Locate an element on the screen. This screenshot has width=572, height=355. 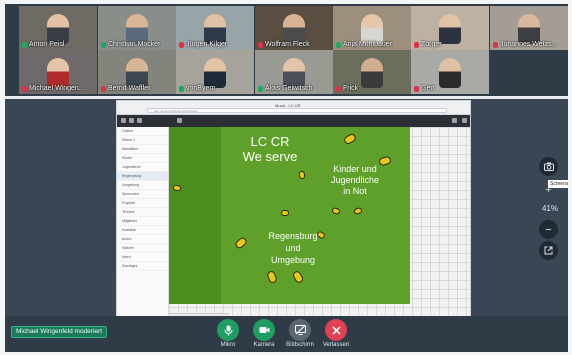
participant-name: Christian Mocker is located at coordinates (131, 44).